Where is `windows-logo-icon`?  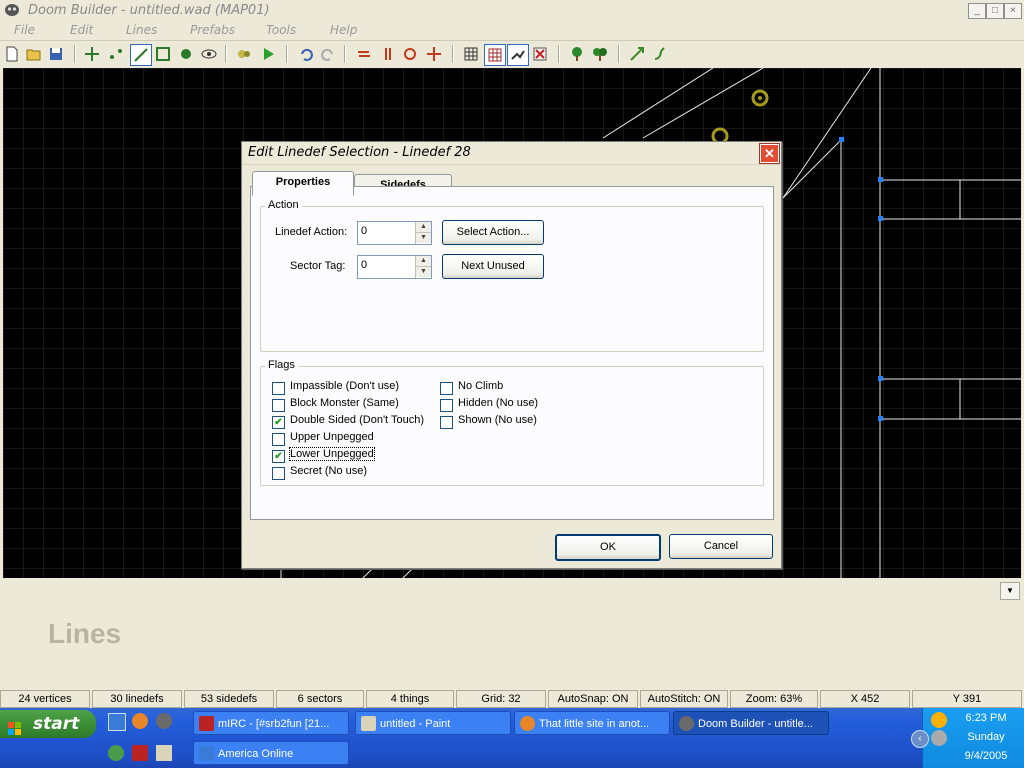 windows-logo-icon is located at coordinates (15, 726).